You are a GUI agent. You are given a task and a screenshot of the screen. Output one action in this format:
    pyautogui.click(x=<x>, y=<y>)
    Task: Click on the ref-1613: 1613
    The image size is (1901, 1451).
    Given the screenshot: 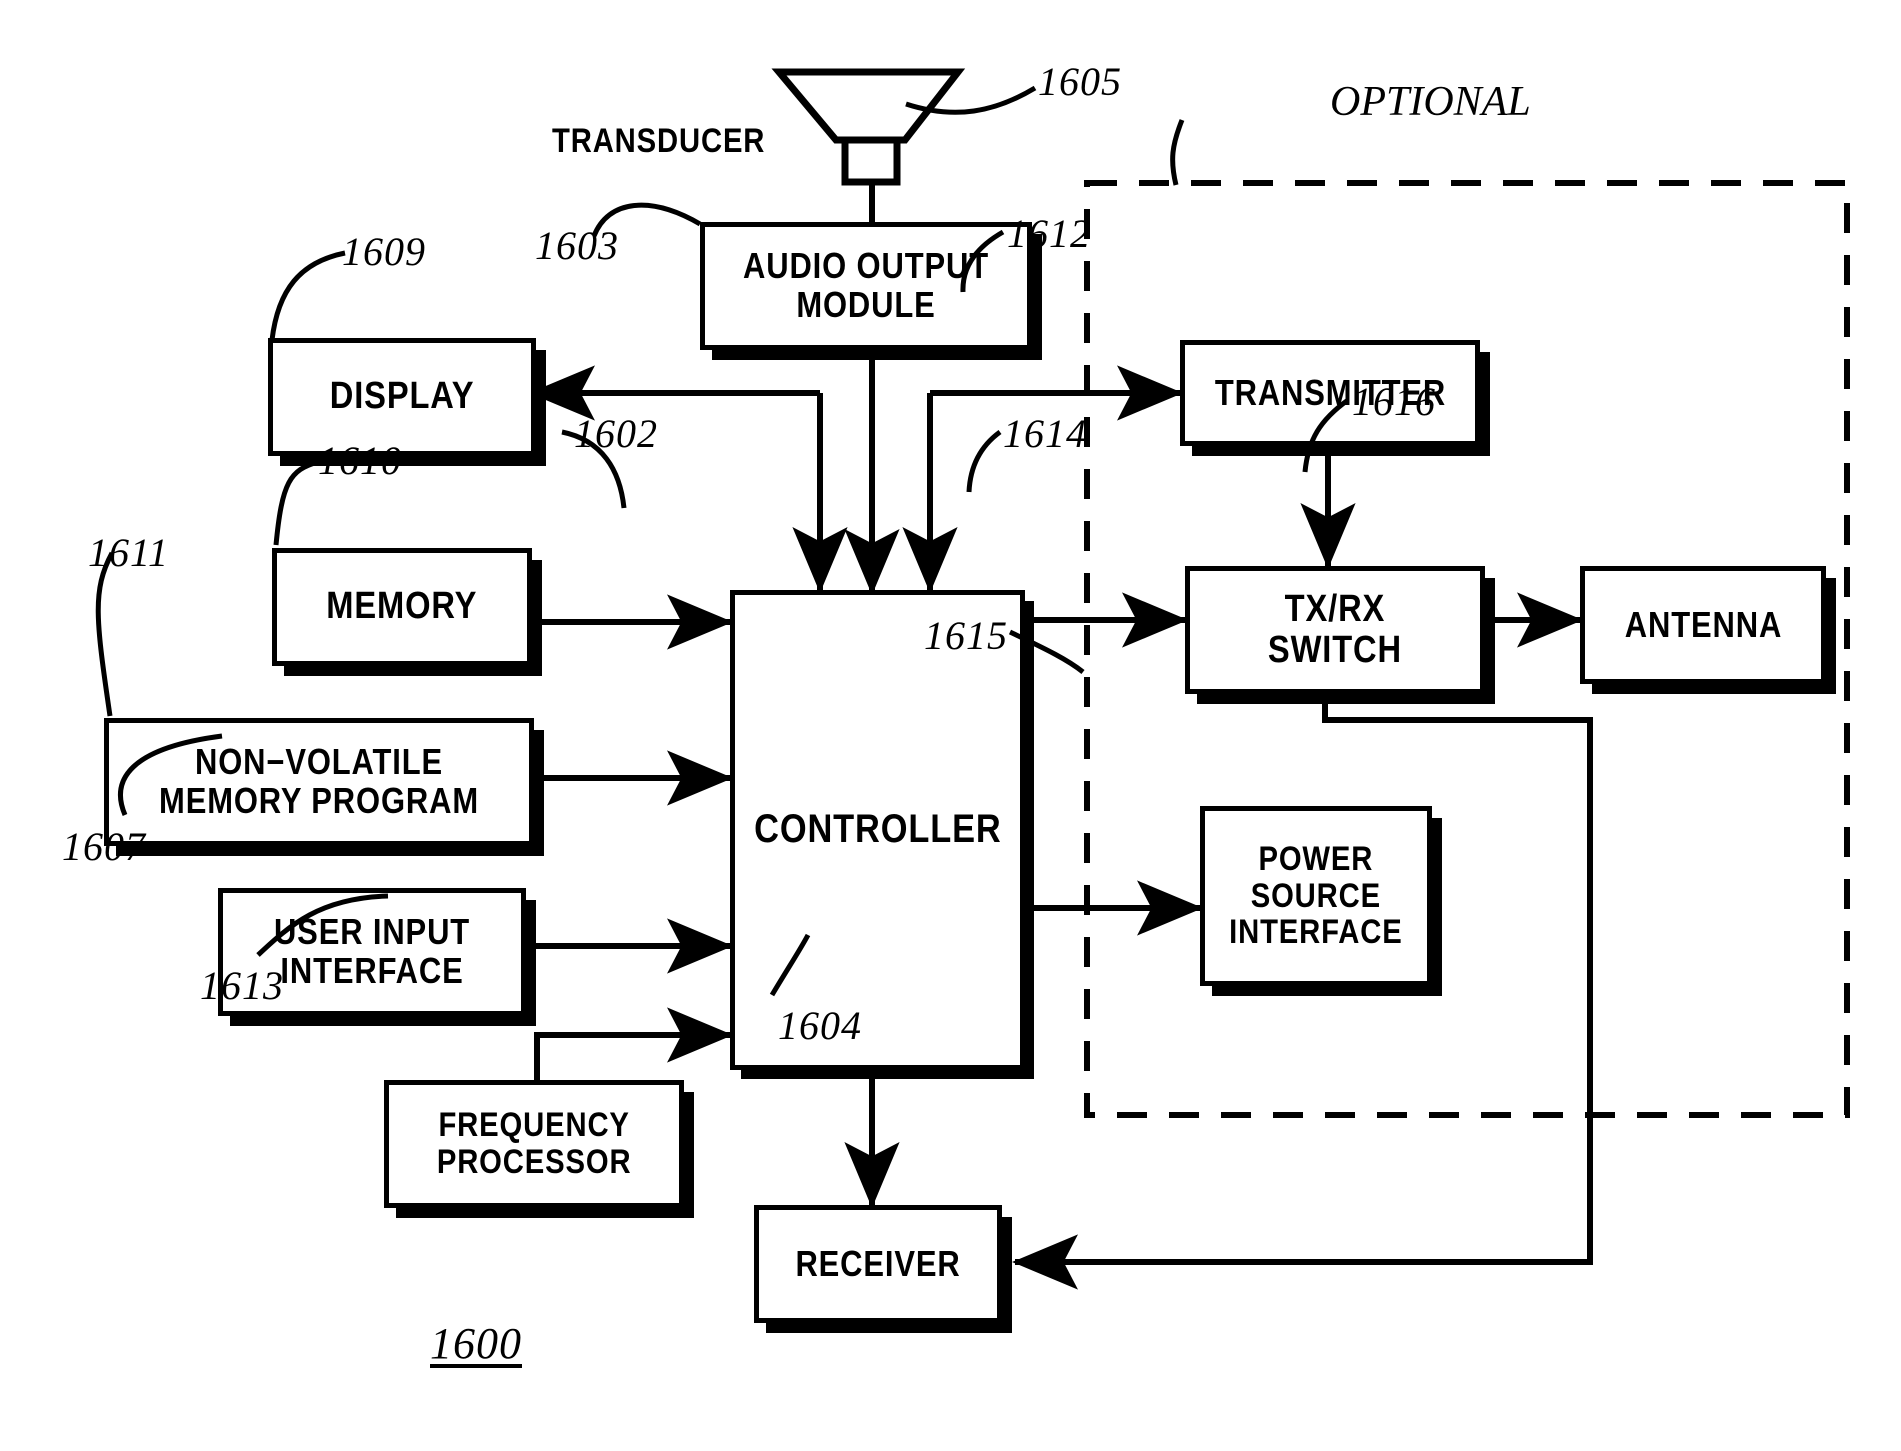 What is the action you would take?
    pyautogui.click(x=242, y=985)
    